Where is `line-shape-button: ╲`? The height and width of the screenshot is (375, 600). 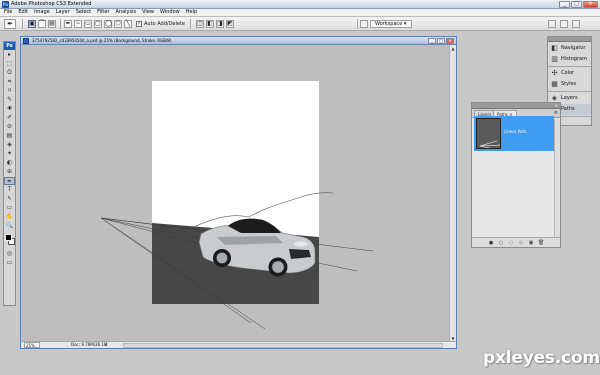
line-shape-button: ╲ is located at coordinates (128, 24).